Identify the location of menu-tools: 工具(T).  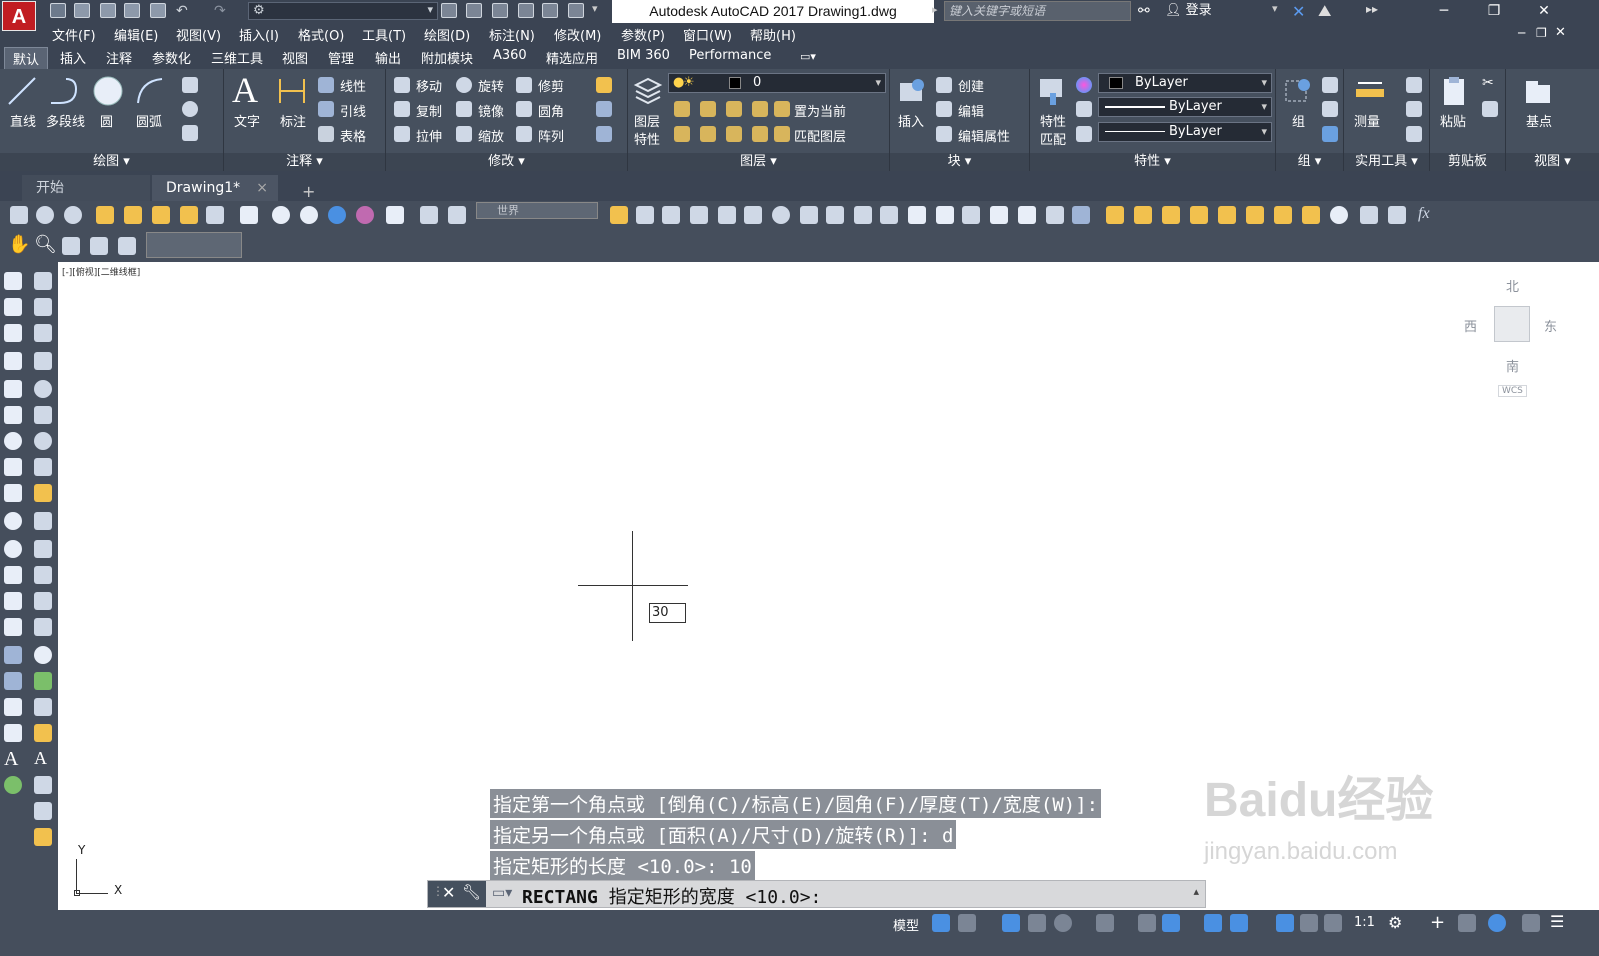
(384, 34).